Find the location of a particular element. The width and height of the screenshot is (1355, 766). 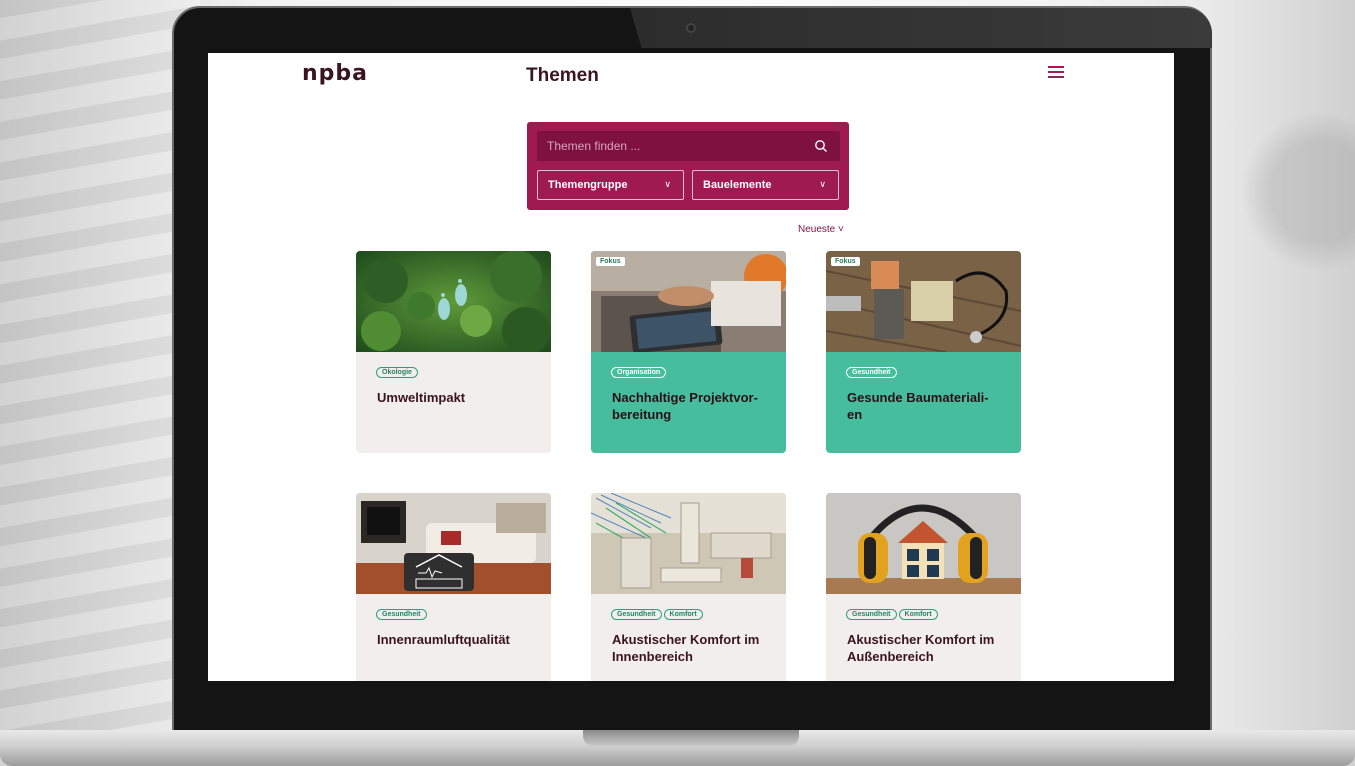

dropdown-themengruppe: Themengruppe ∨ is located at coordinates (610, 185).